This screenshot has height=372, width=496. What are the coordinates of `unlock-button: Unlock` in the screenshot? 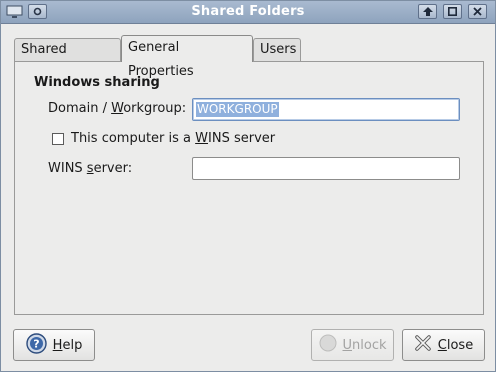 It's located at (352, 345).